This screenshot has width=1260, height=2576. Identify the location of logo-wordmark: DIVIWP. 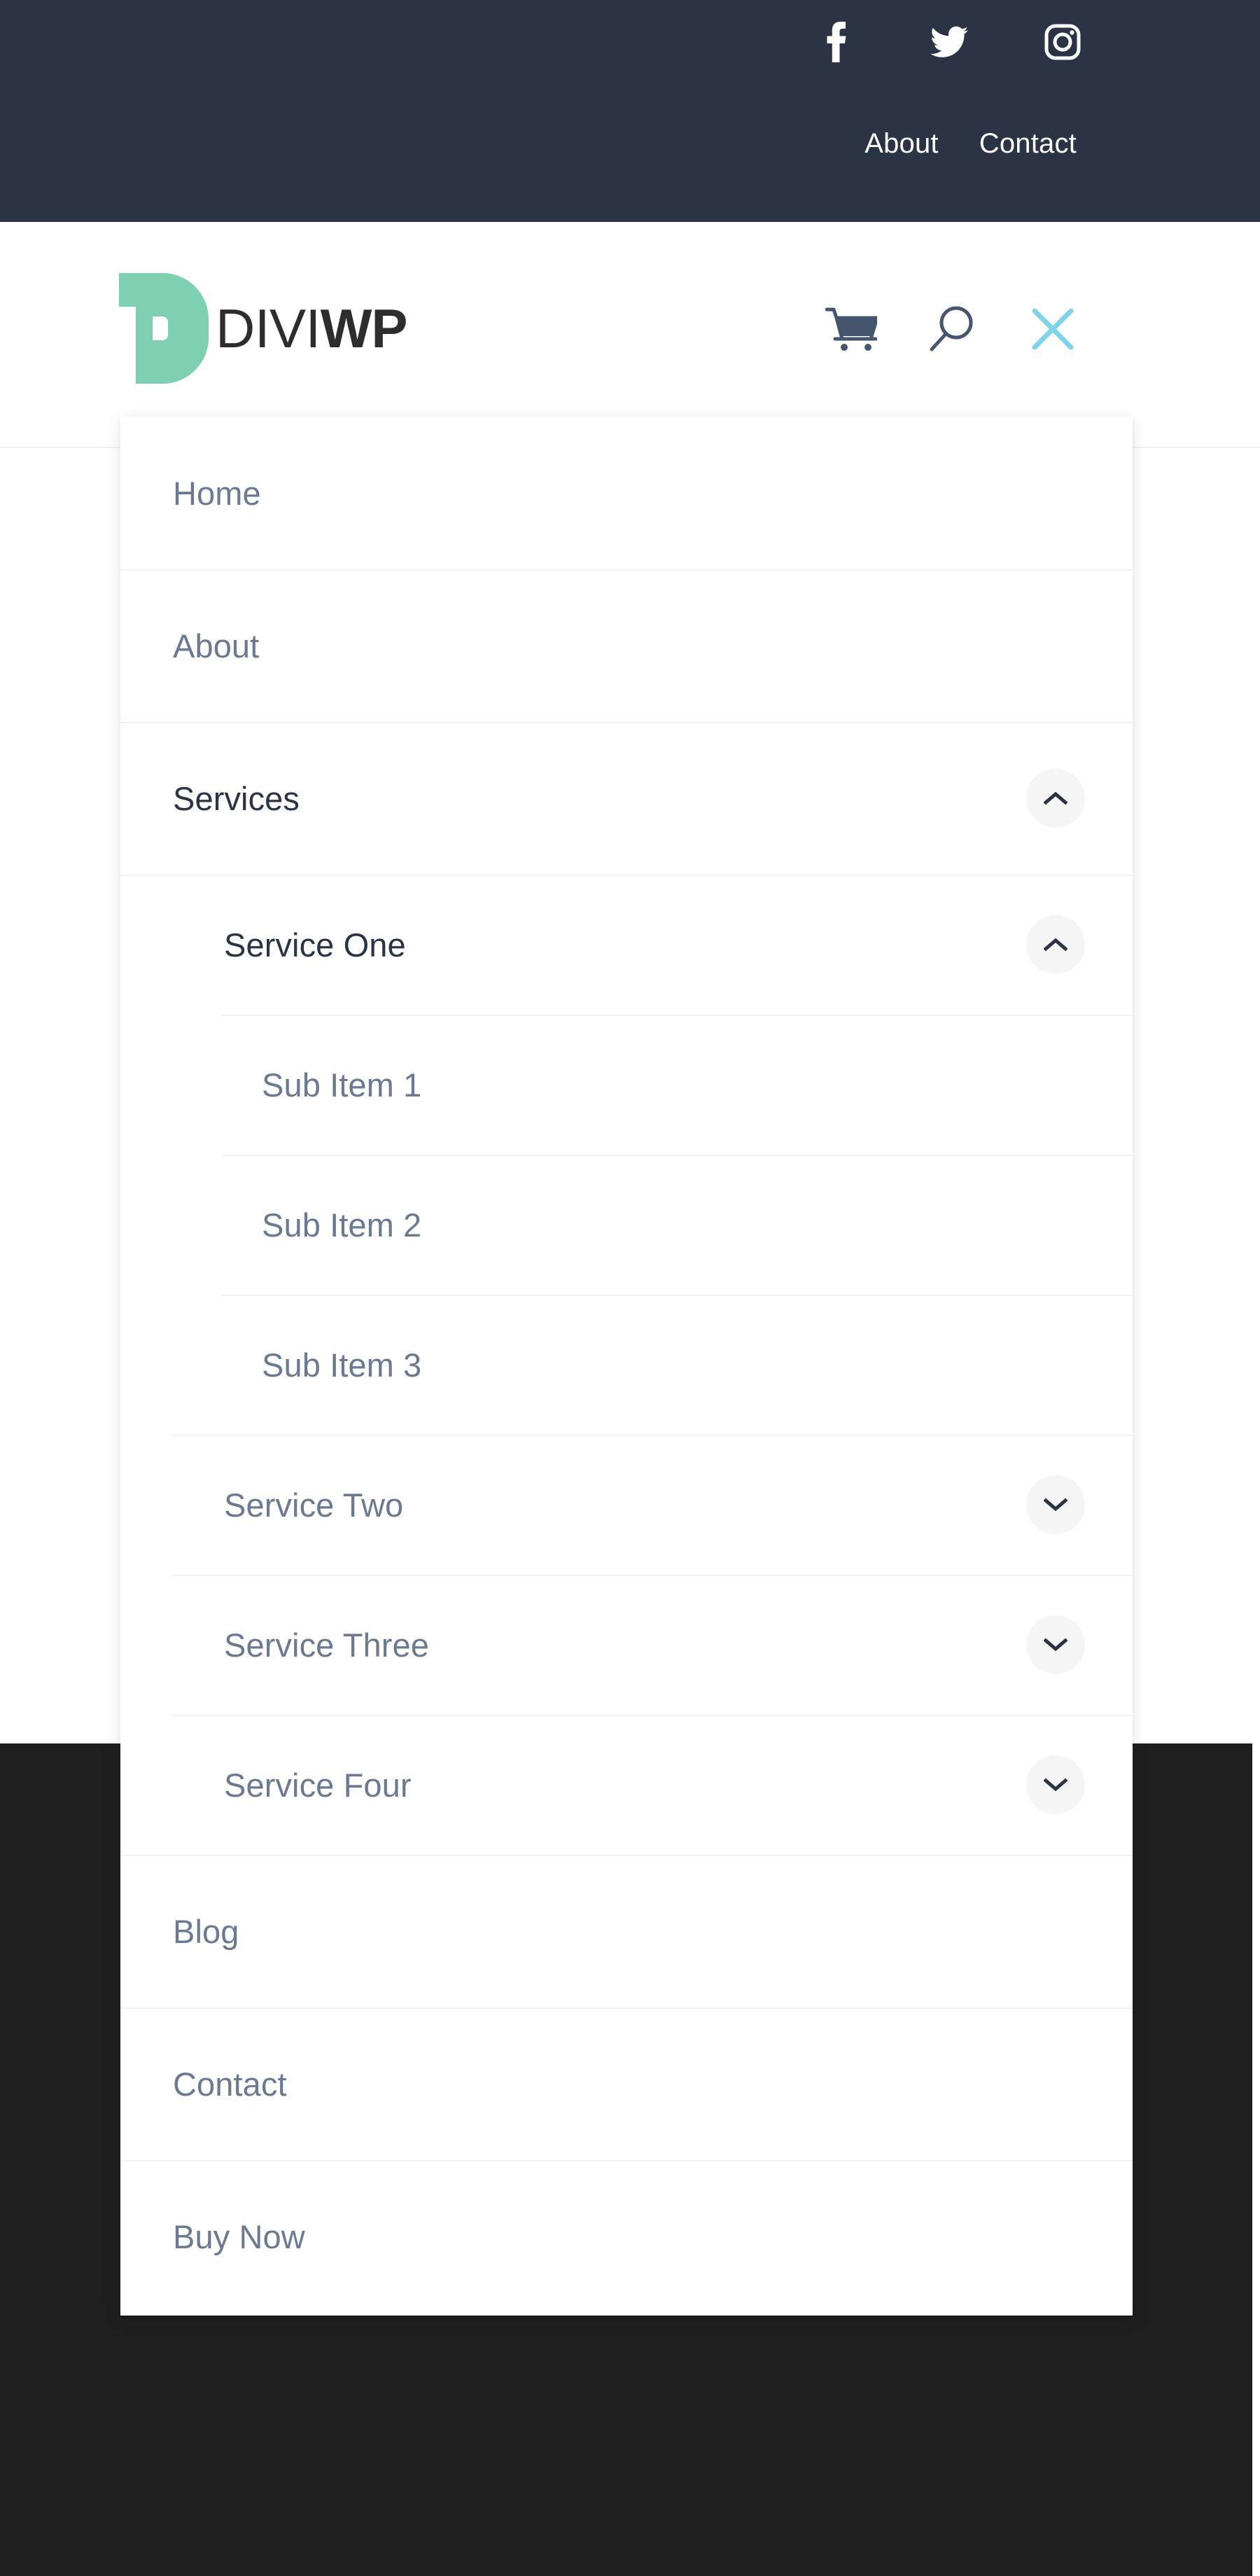
(311, 328).